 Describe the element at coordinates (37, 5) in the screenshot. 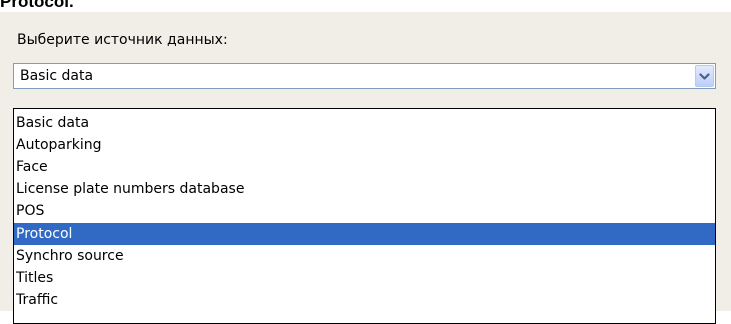

I see `page-caption: Protocol.` at that location.